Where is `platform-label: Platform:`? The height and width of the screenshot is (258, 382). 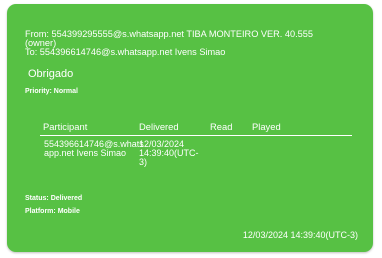
platform-label: Platform: is located at coordinates (40, 211).